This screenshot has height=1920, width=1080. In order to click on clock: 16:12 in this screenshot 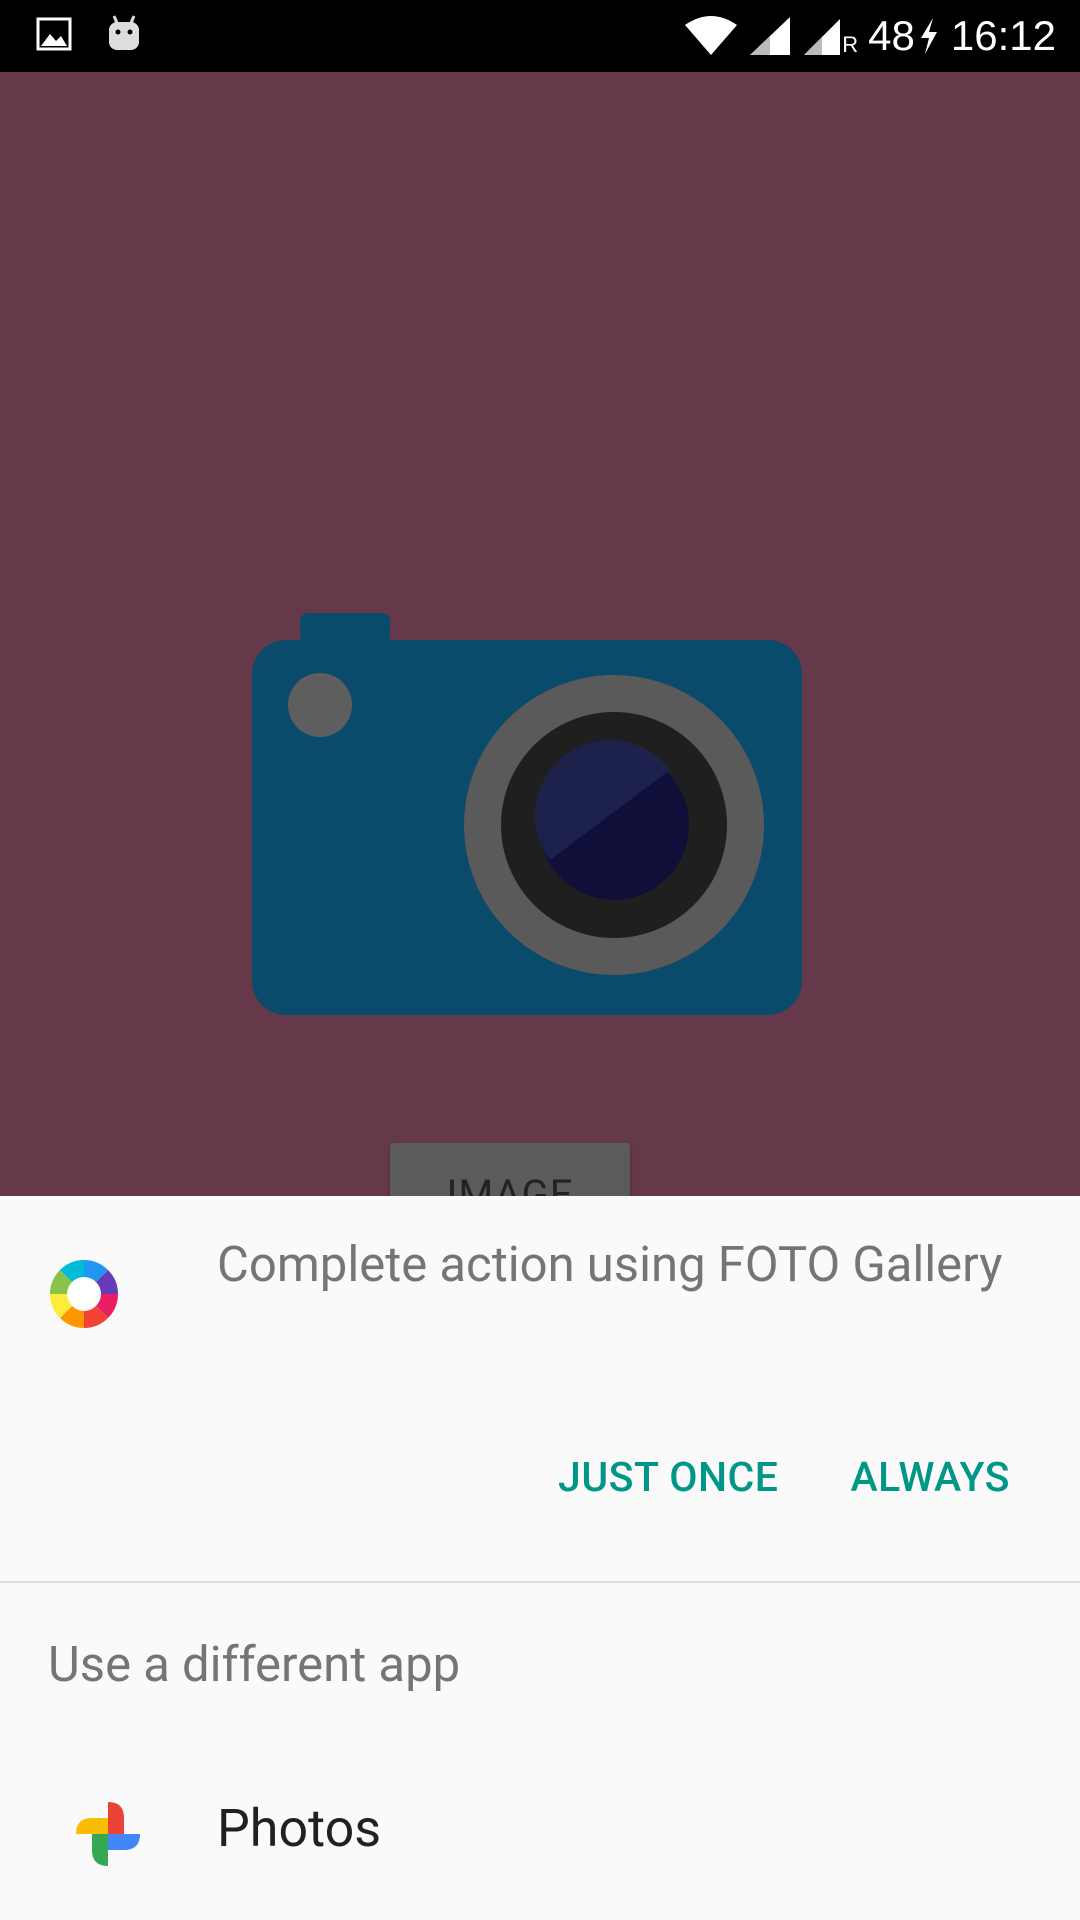, I will do `click(1003, 35)`.